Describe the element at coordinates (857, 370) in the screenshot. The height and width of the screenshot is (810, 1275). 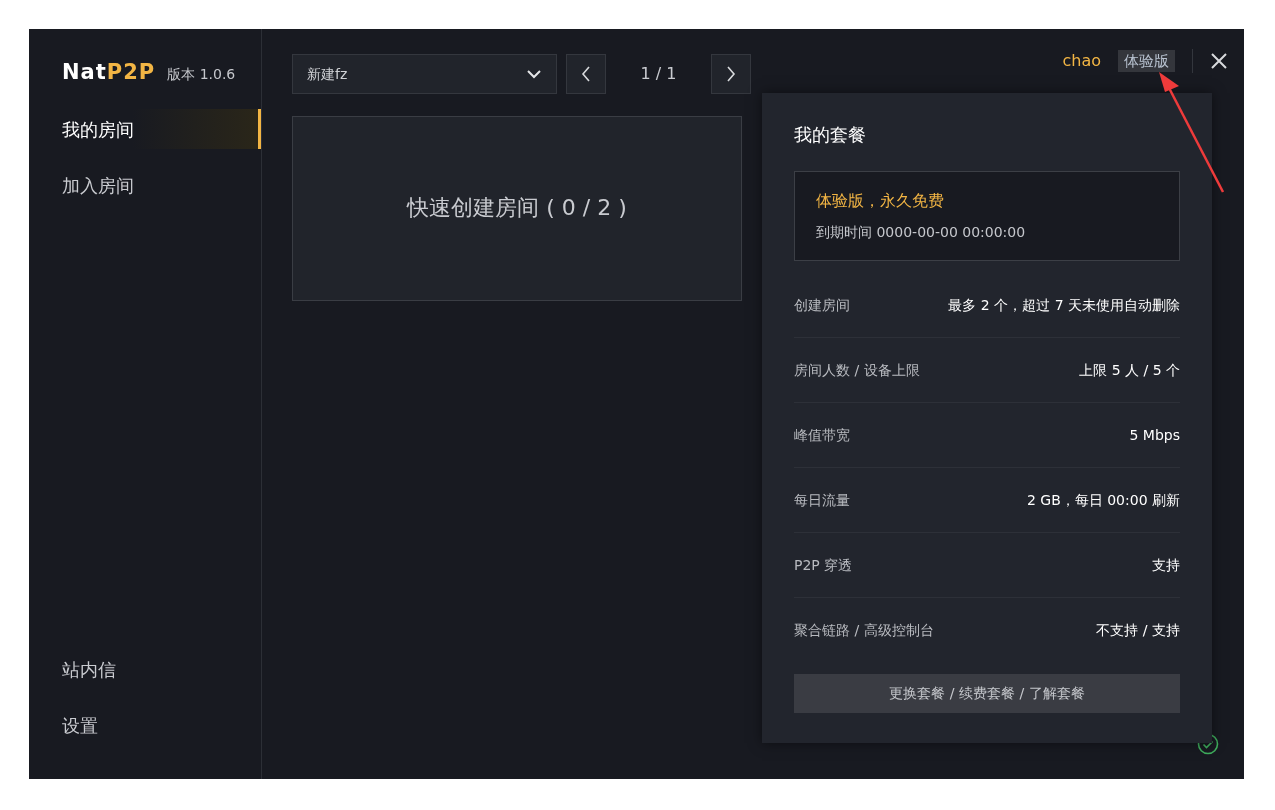
I see `feature-label: 房间人数 / 设备上限` at that location.